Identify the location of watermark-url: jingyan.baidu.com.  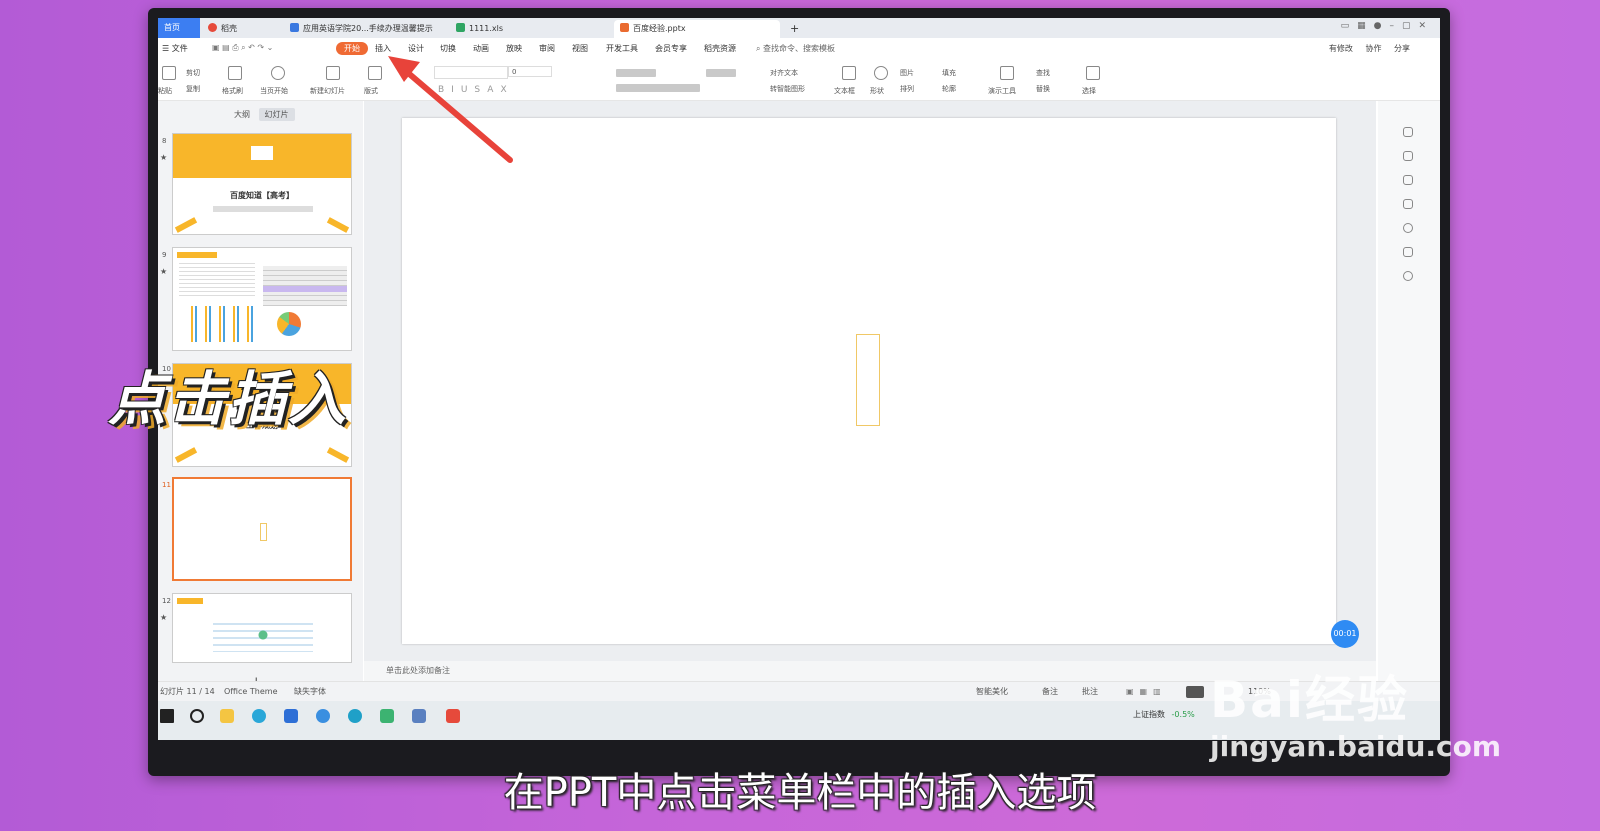
(1356, 746).